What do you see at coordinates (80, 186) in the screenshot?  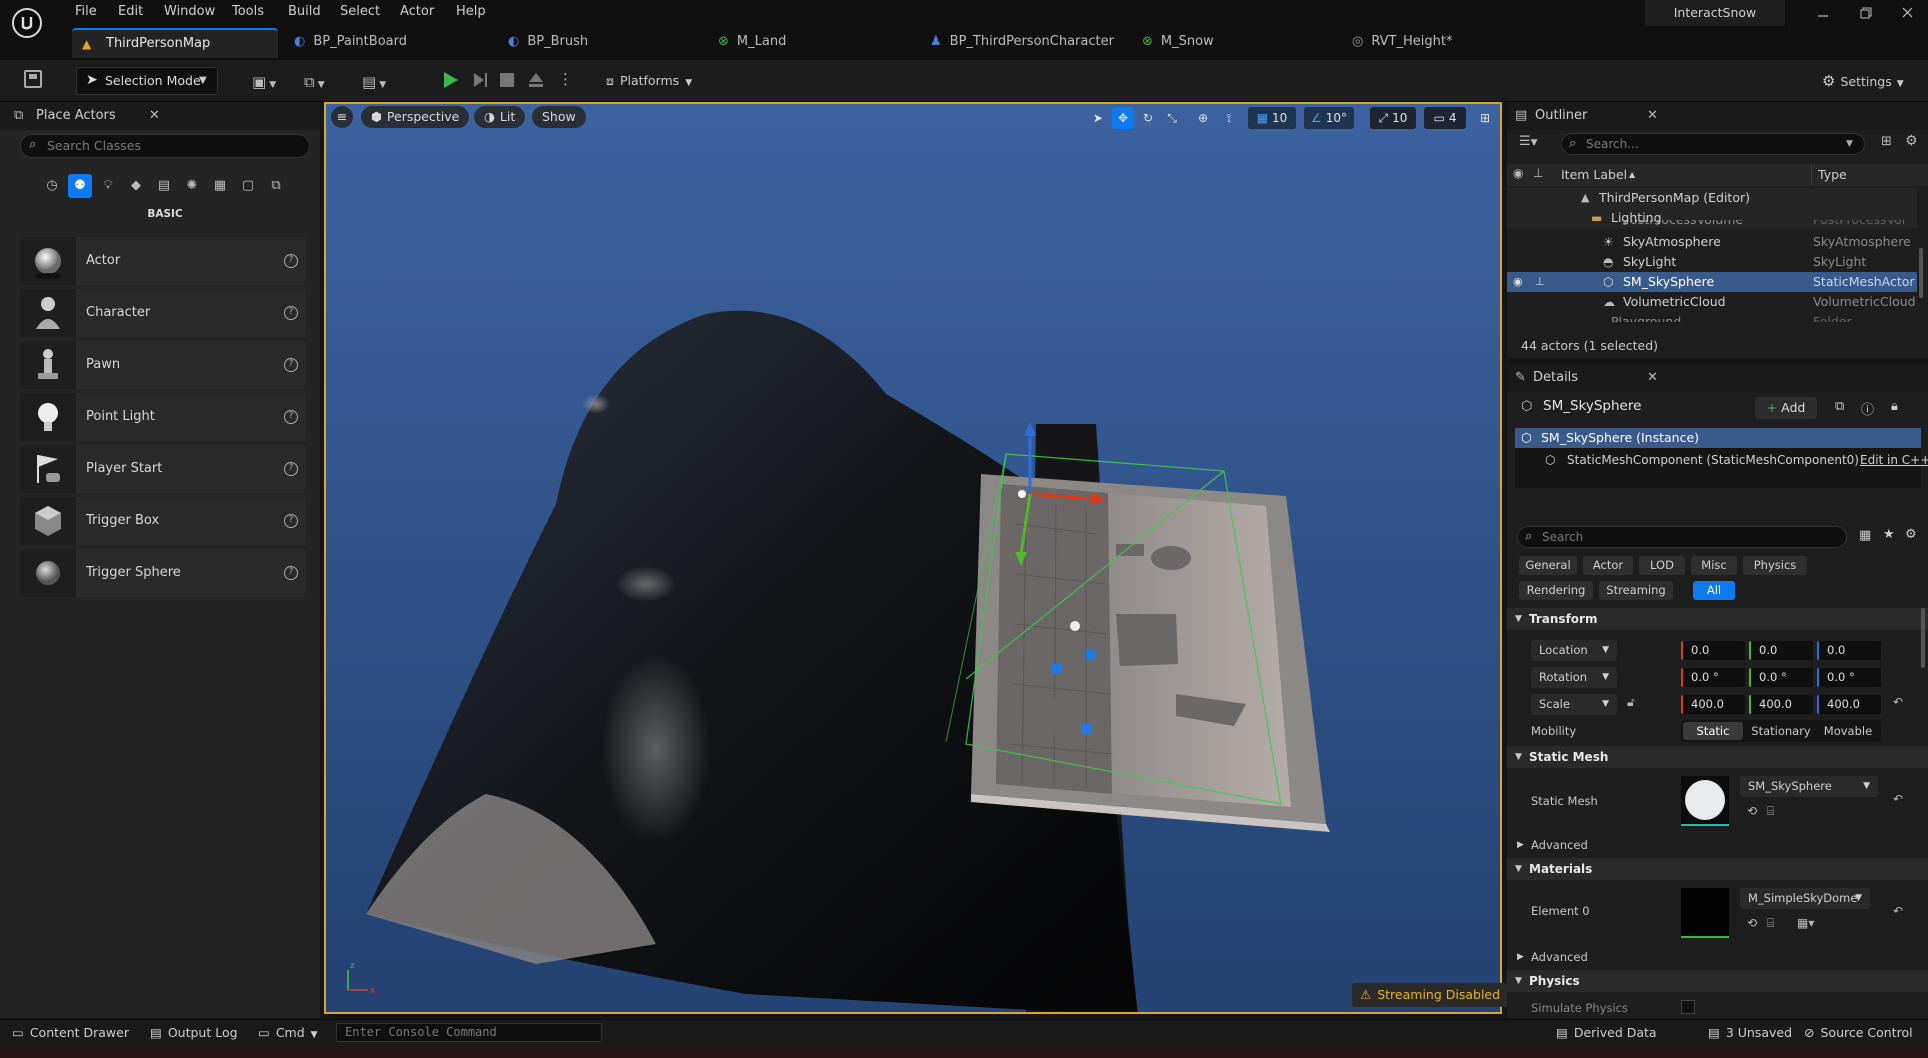 I see `basic-category-icon: ⚉` at bounding box center [80, 186].